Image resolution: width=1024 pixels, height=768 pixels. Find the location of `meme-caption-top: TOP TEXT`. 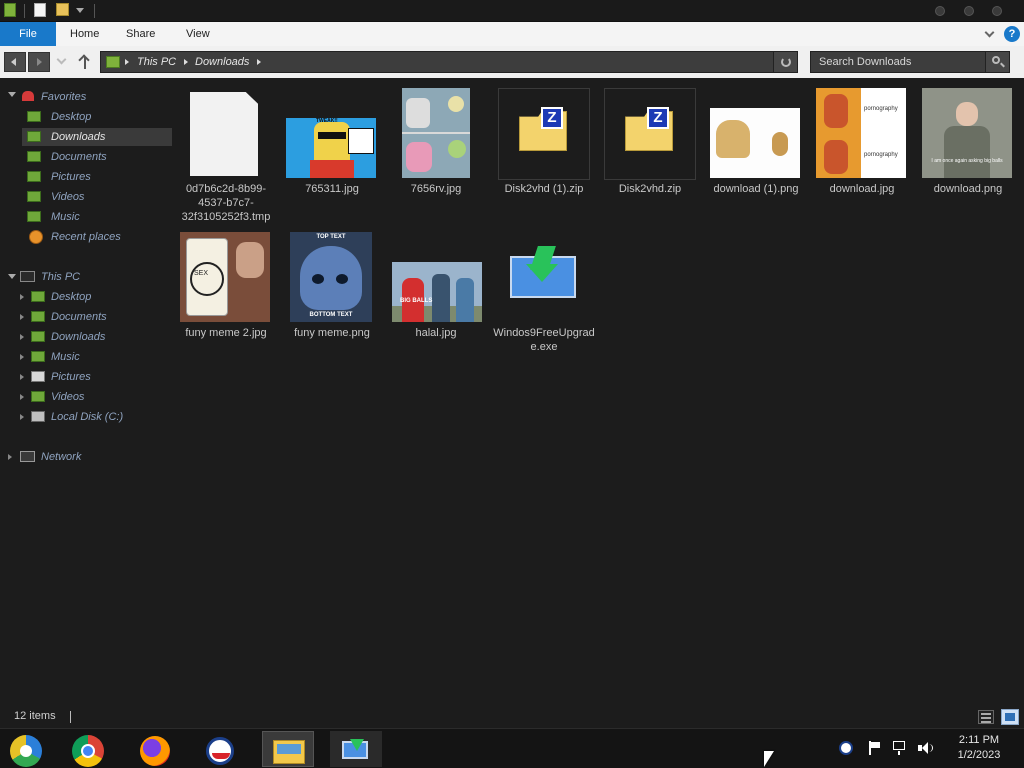

meme-caption-top: TOP TEXT is located at coordinates (331, 237).